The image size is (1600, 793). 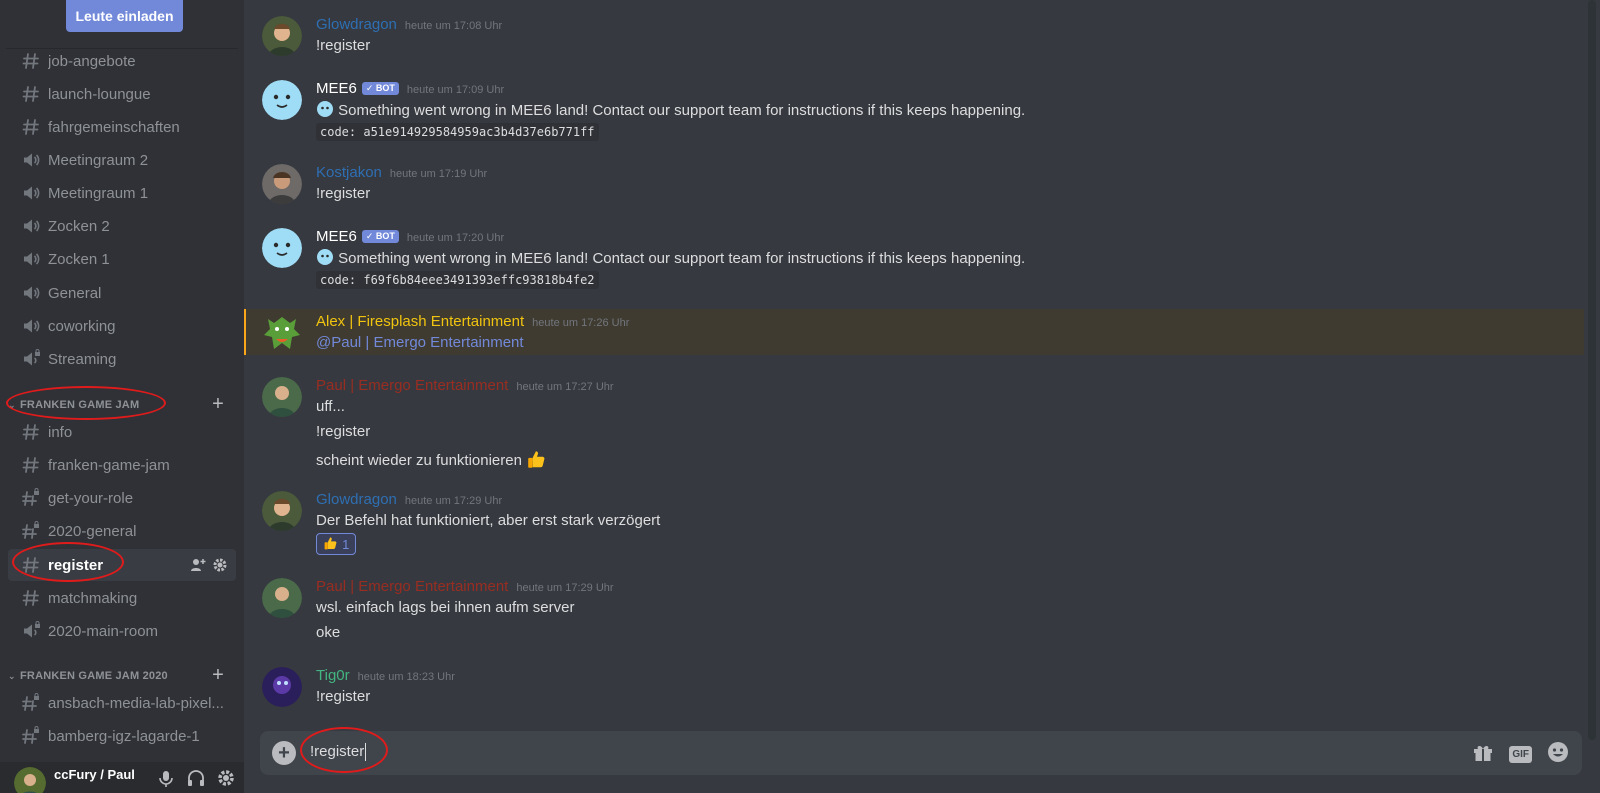 I want to click on channel-label: Zocken 1, so click(x=79, y=259).